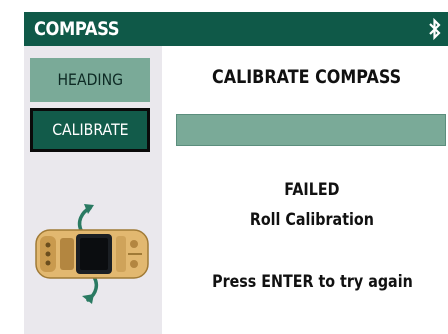  I want to click on heading-button-label: HEADING, so click(90, 79).